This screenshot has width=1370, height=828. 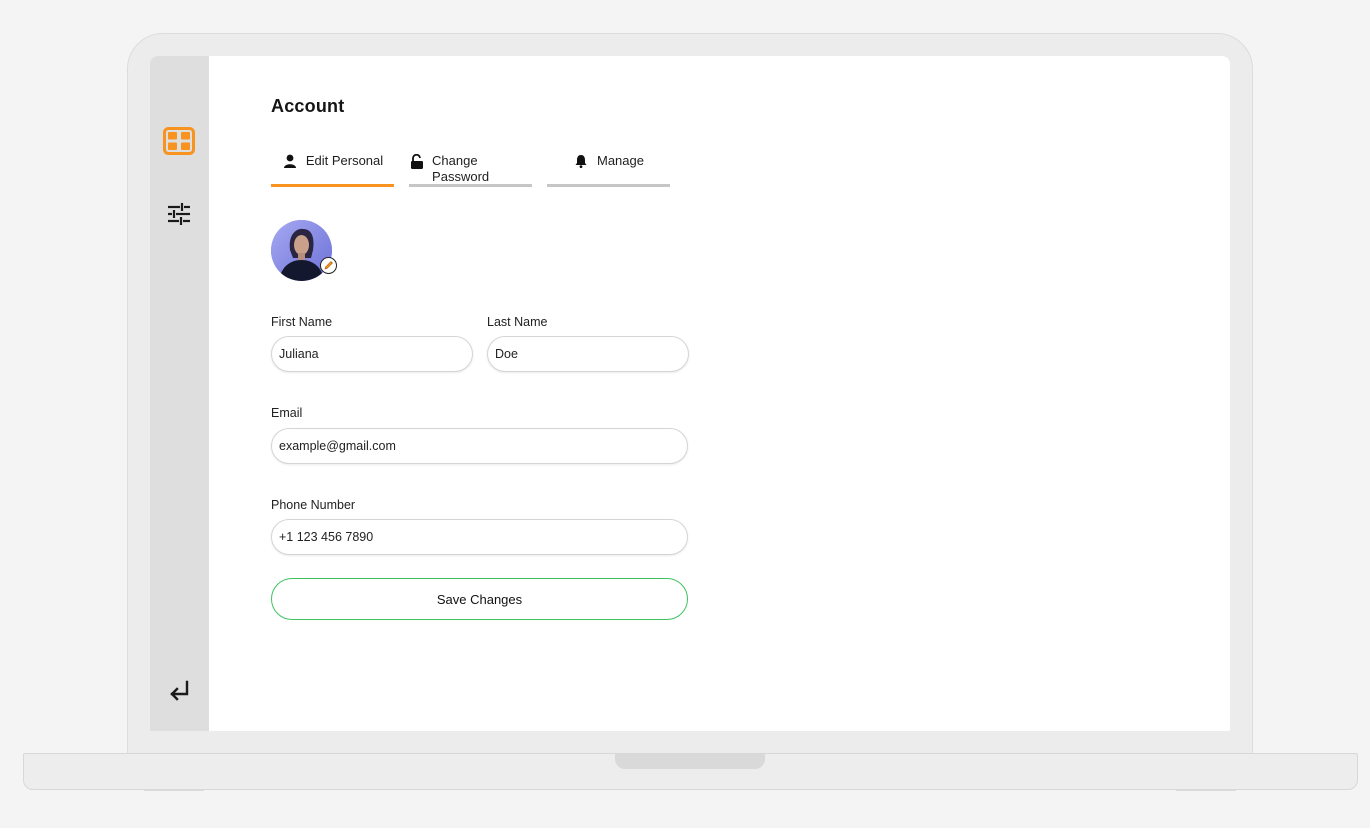 What do you see at coordinates (588, 354) in the screenshot?
I see `last-name-input` at bounding box center [588, 354].